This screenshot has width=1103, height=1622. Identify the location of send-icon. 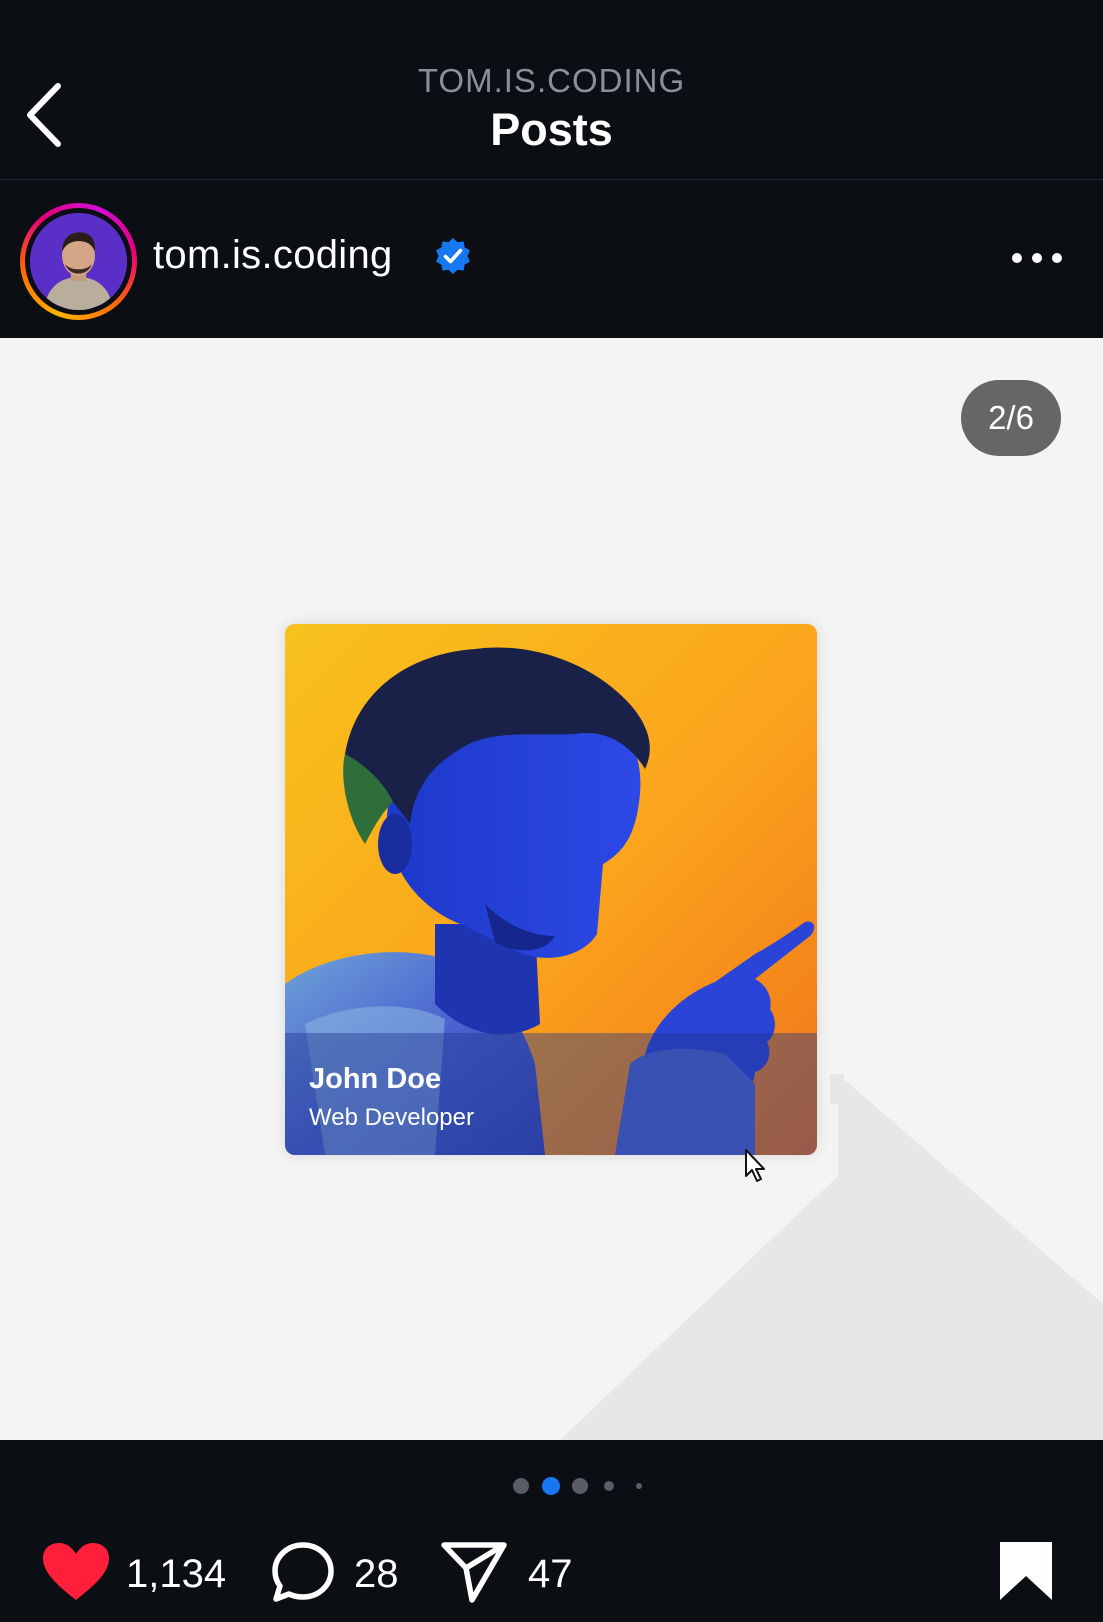
(474, 1572).